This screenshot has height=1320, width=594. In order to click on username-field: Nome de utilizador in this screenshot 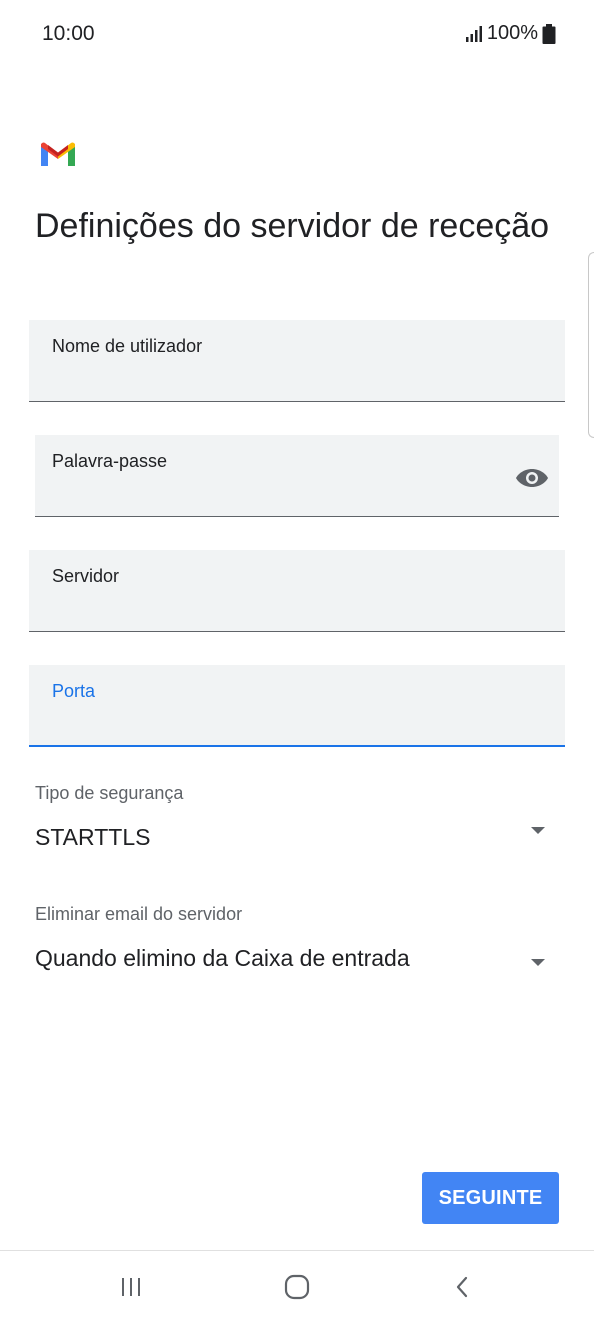, I will do `click(297, 361)`.